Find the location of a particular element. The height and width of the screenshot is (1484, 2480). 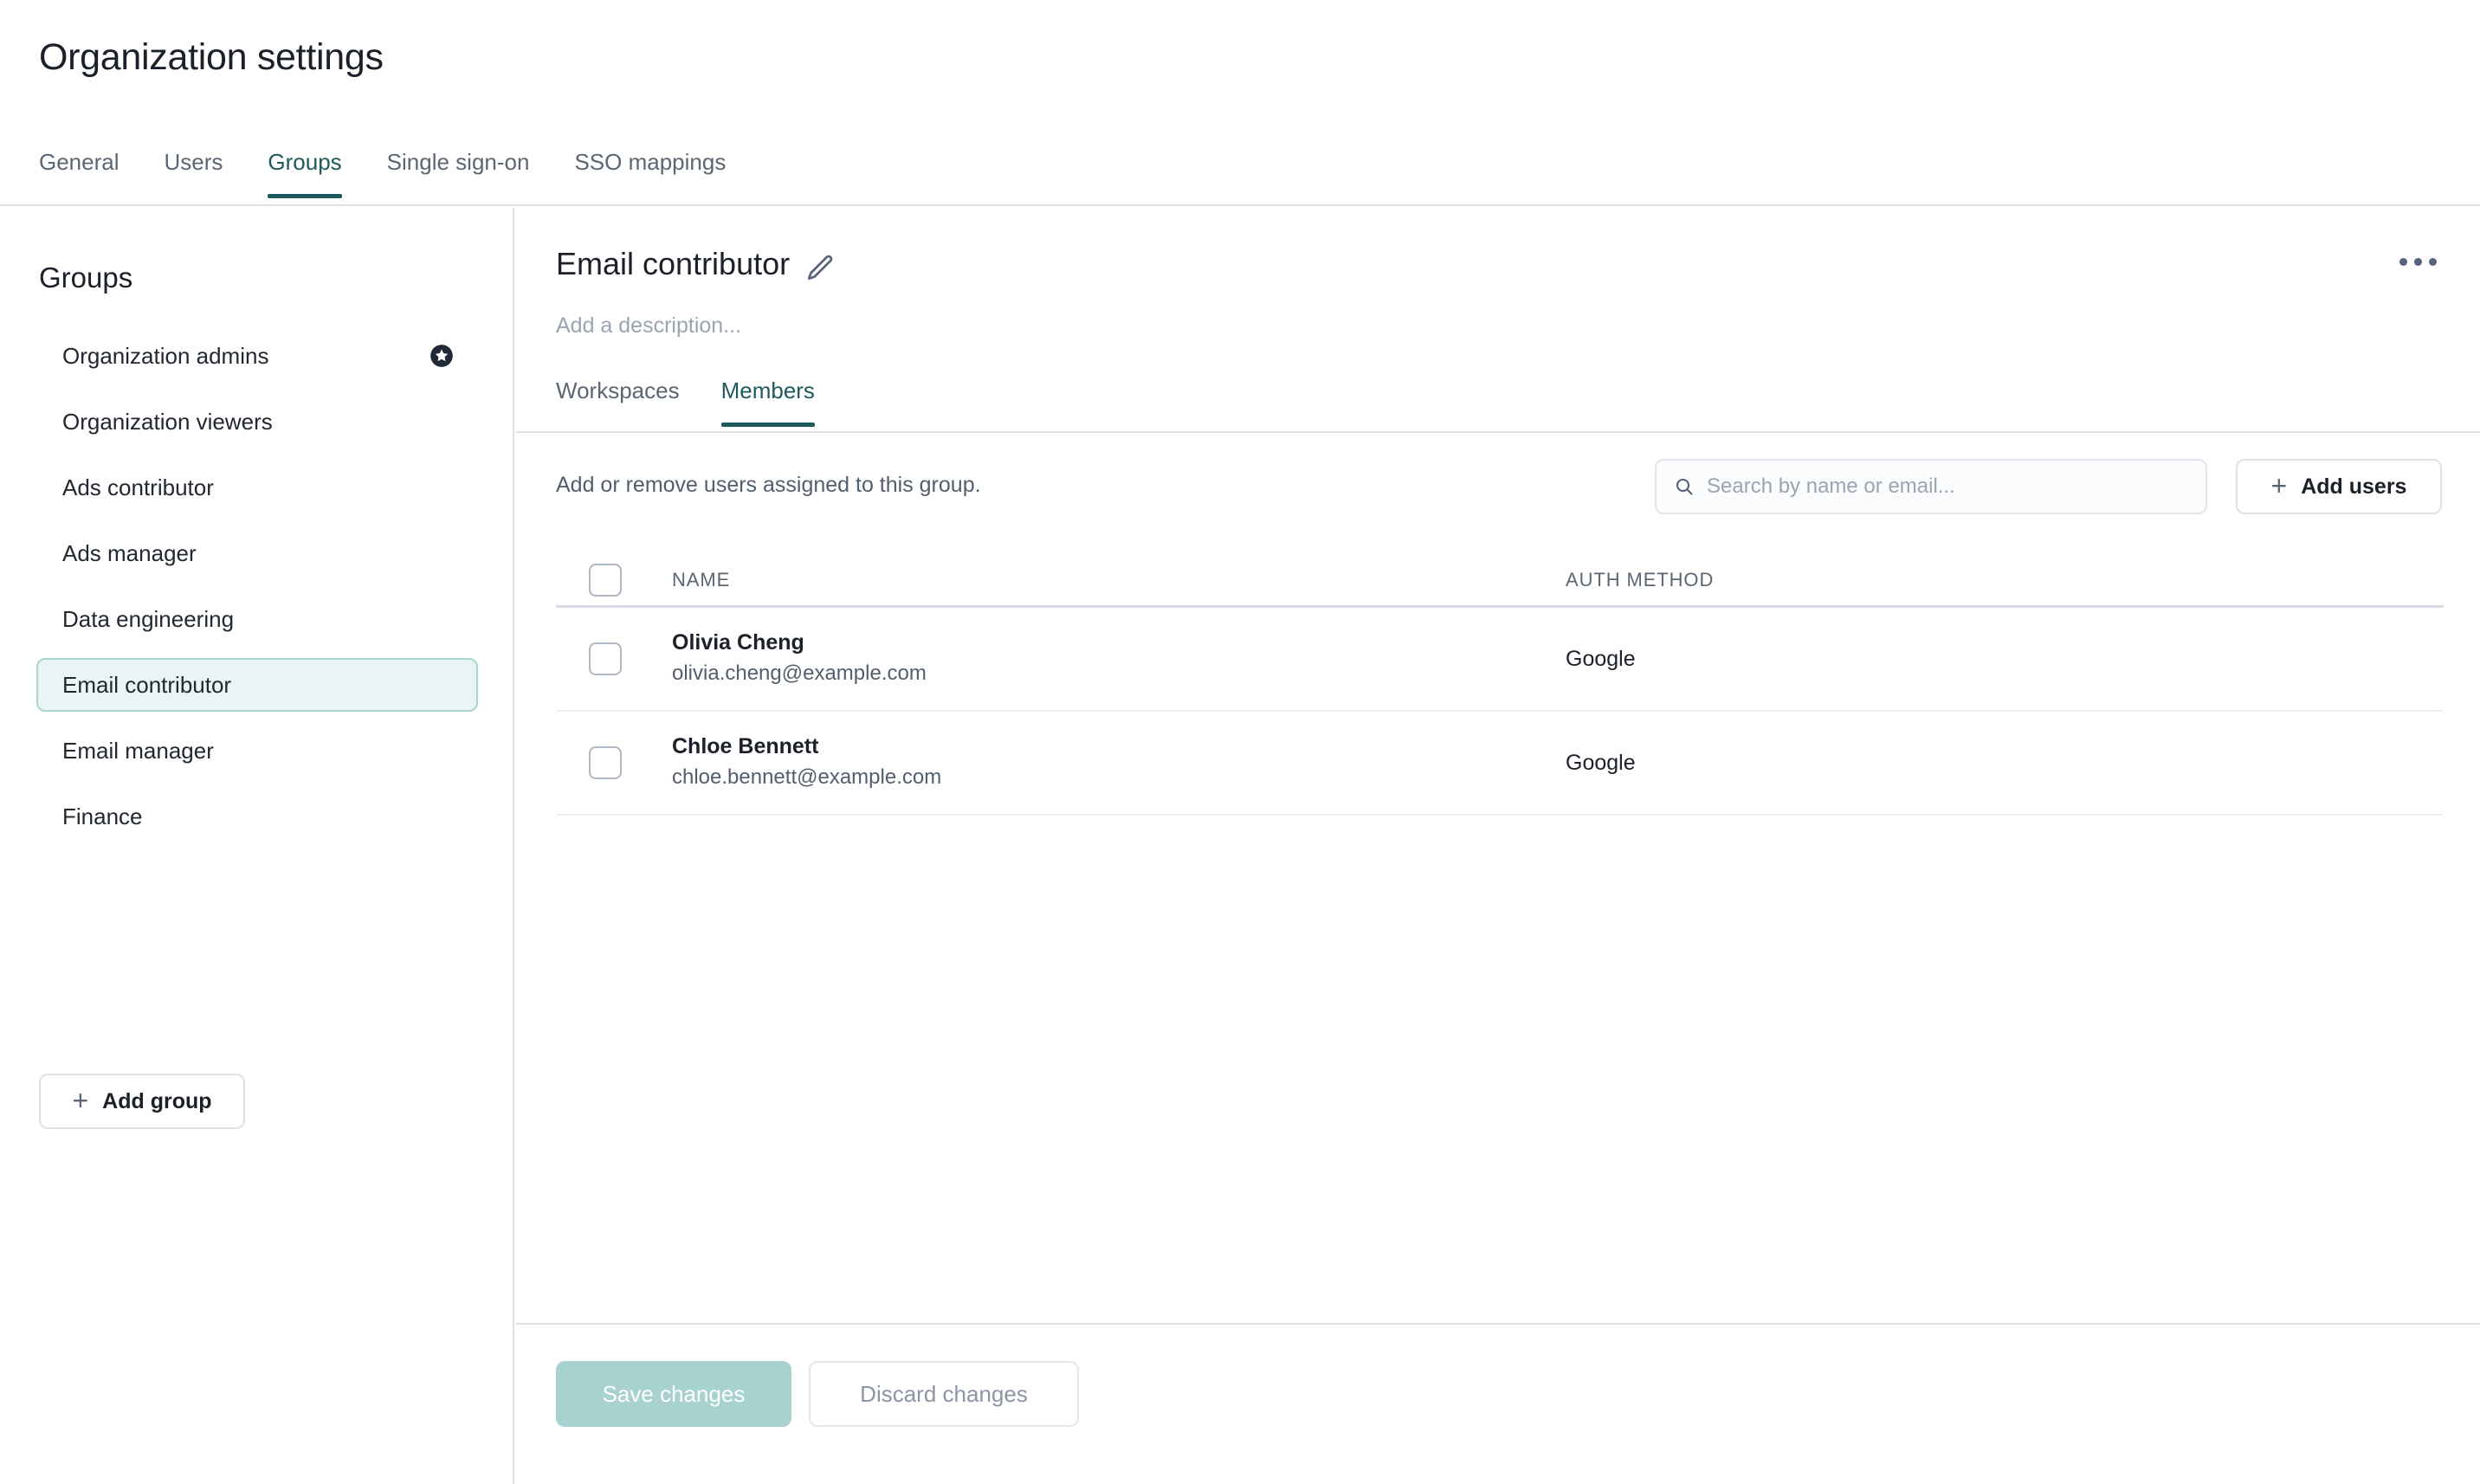

member-name: Chloe Bennett is located at coordinates (745, 745).